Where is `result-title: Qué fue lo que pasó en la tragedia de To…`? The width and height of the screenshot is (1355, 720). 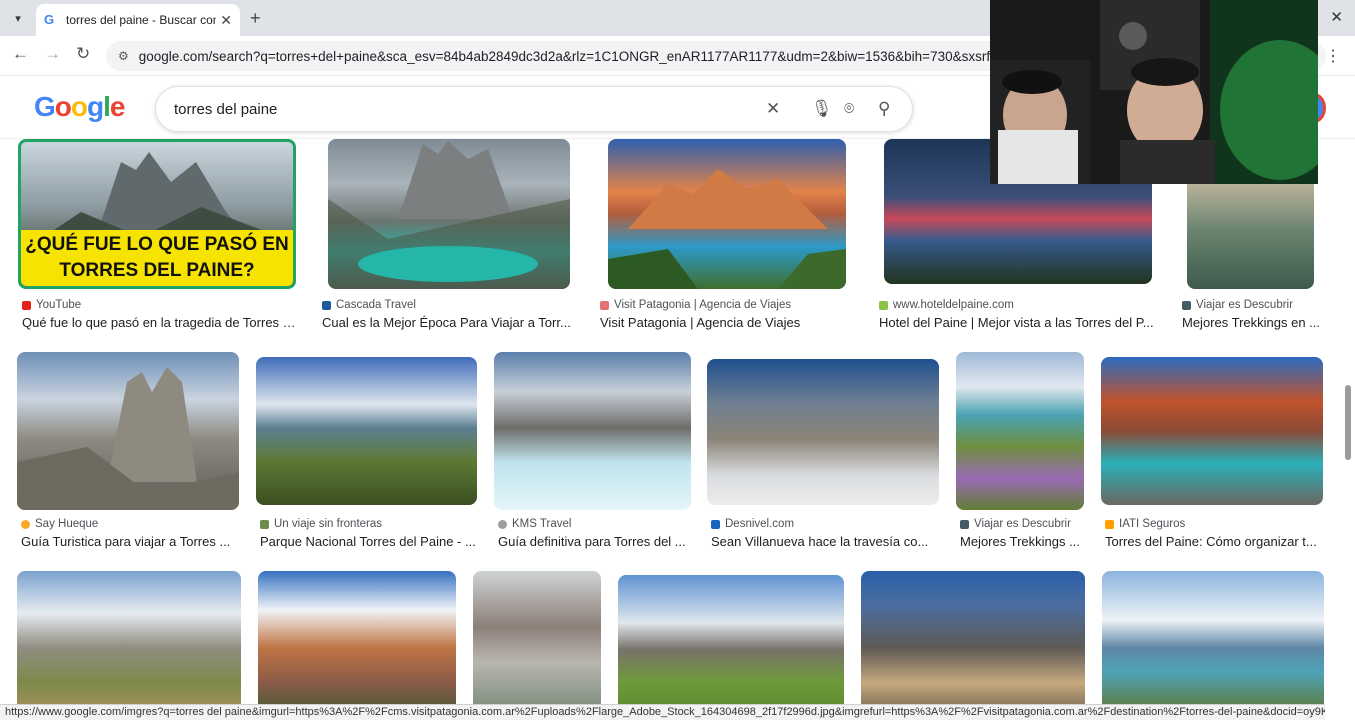 result-title: Qué fue lo que pasó en la tragedia de To… is located at coordinates (159, 322).